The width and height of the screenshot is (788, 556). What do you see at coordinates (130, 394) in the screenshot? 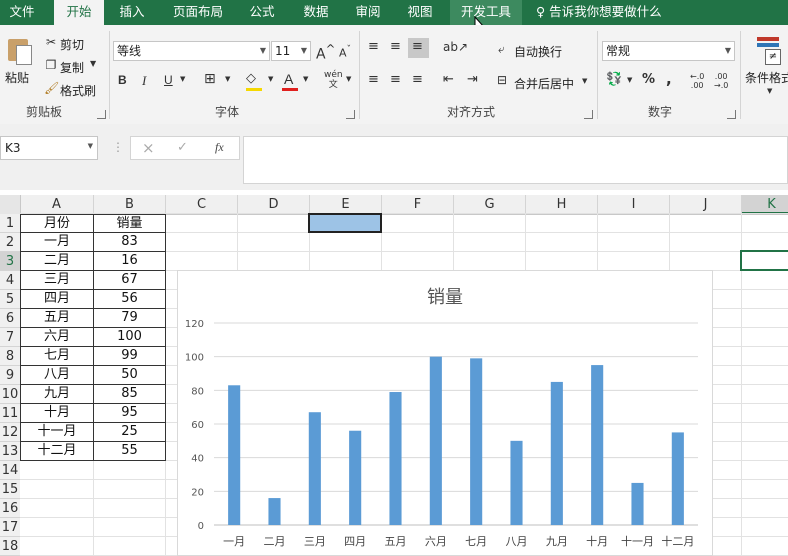
I see `table-cell: 85` at bounding box center [130, 394].